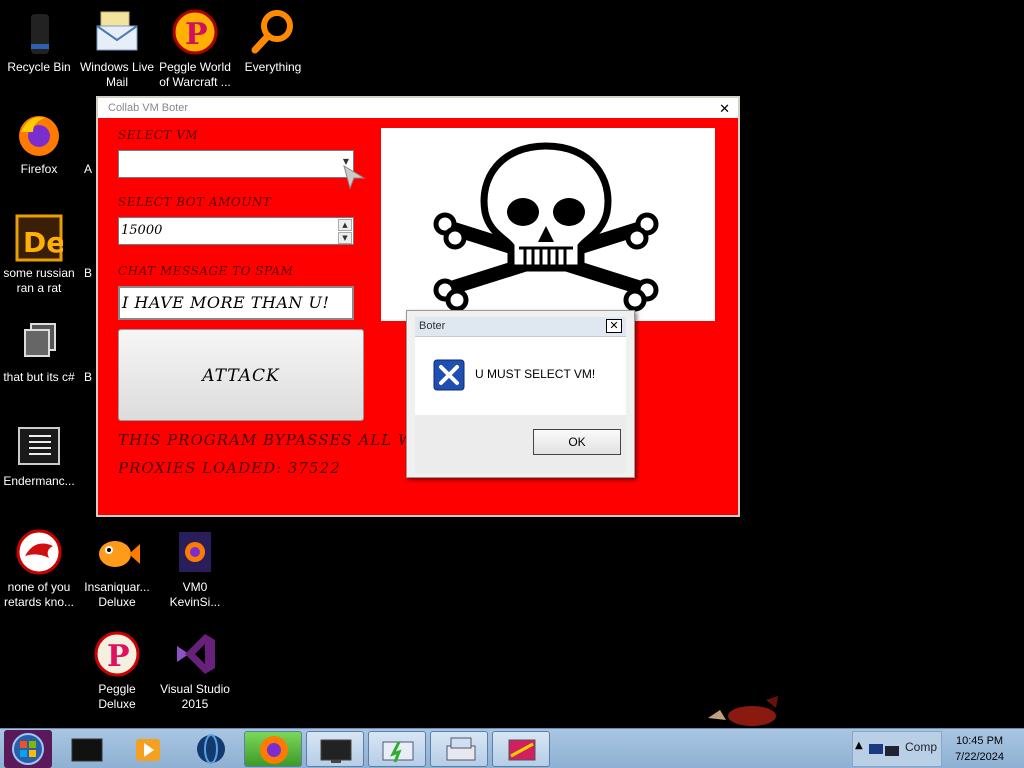 Image resolution: width=1024 pixels, height=768 pixels. What do you see at coordinates (195, 202) in the screenshot?
I see `bot-amount-label: SELECT BOT AMOUNT` at bounding box center [195, 202].